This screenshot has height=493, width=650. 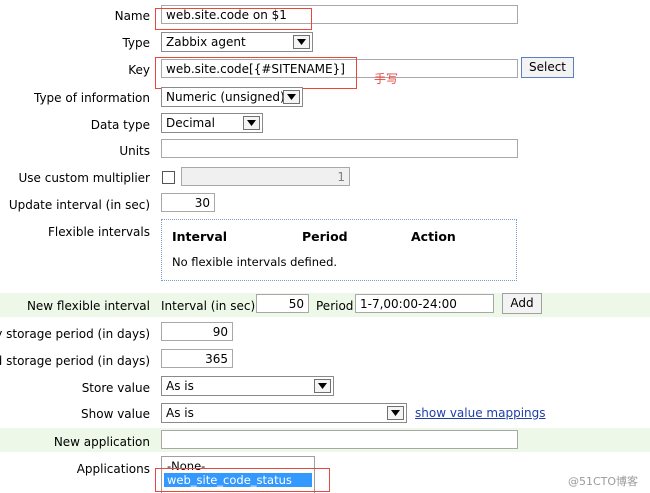 What do you see at coordinates (603, 481) in the screenshot?
I see `watermark: @51CTO博客` at bounding box center [603, 481].